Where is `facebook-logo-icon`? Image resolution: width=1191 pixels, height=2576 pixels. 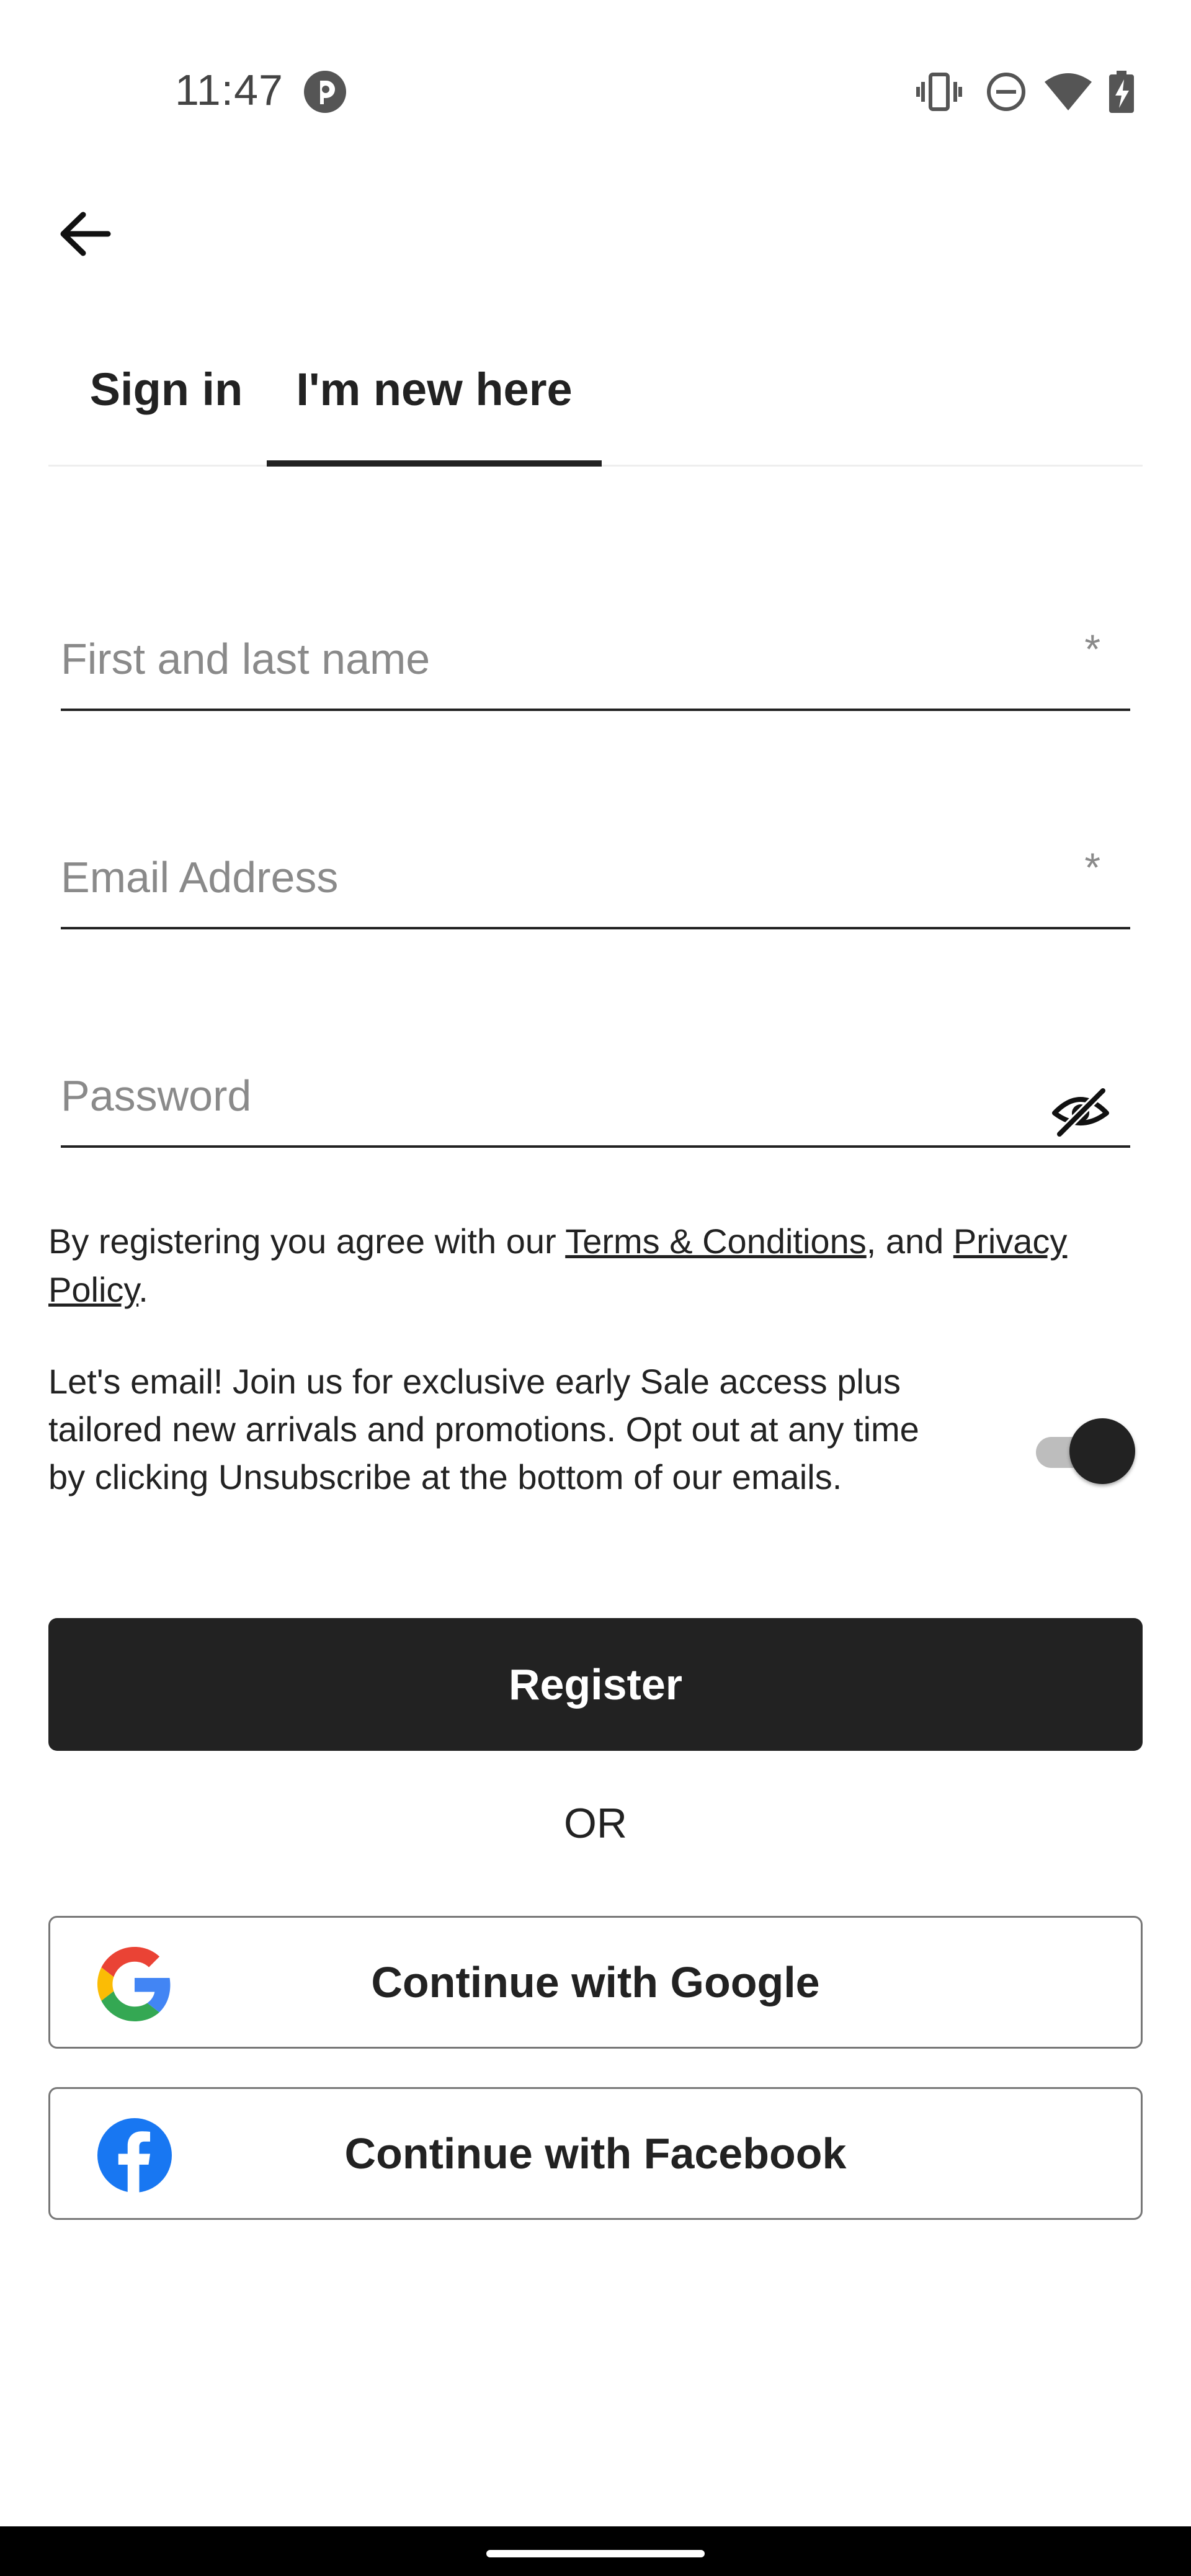 facebook-logo-icon is located at coordinates (135, 2155).